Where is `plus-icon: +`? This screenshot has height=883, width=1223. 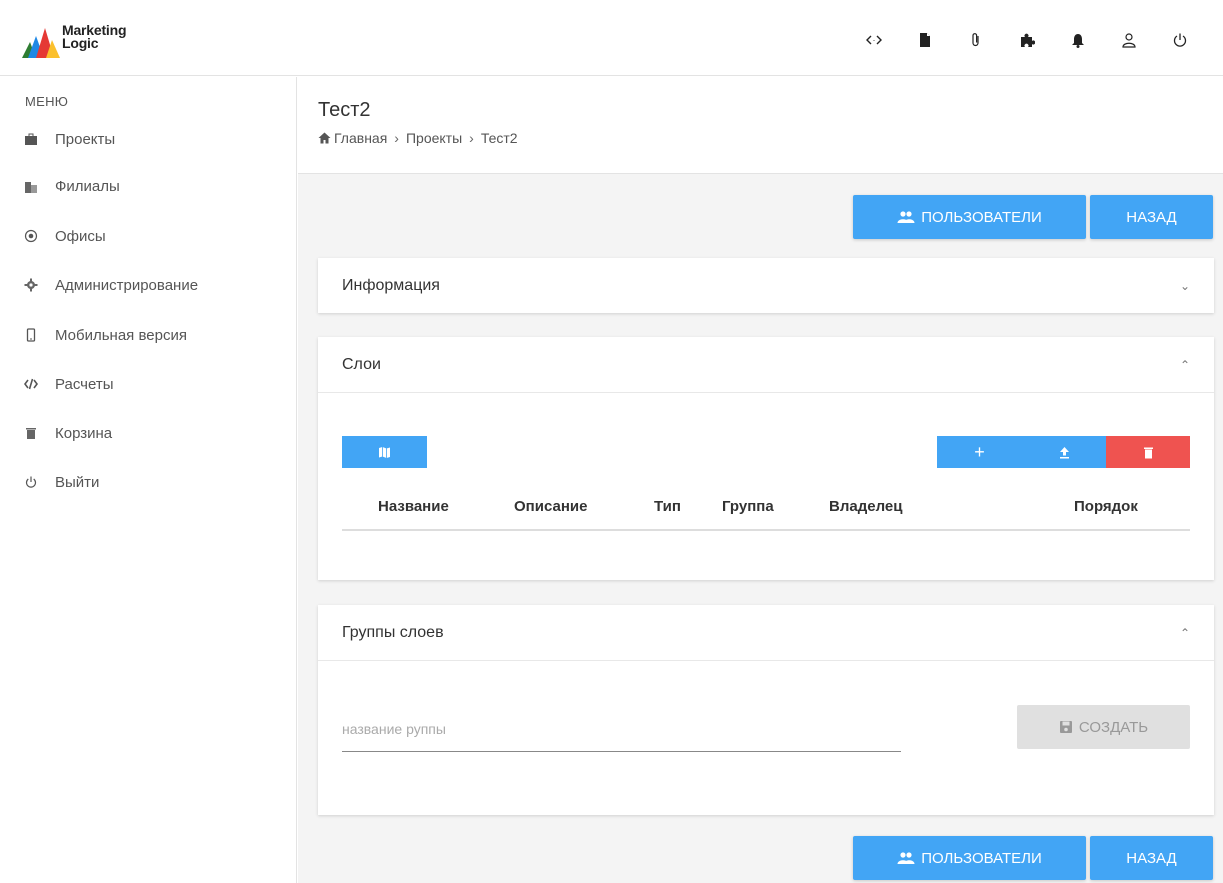 plus-icon: + is located at coordinates (979, 451).